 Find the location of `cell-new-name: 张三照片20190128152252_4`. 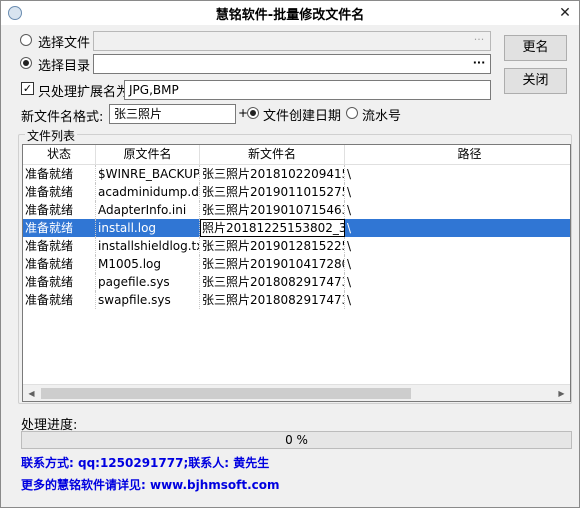

cell-new-name: 张三照片20190128152252_4 is located at coordinates (272, 246).